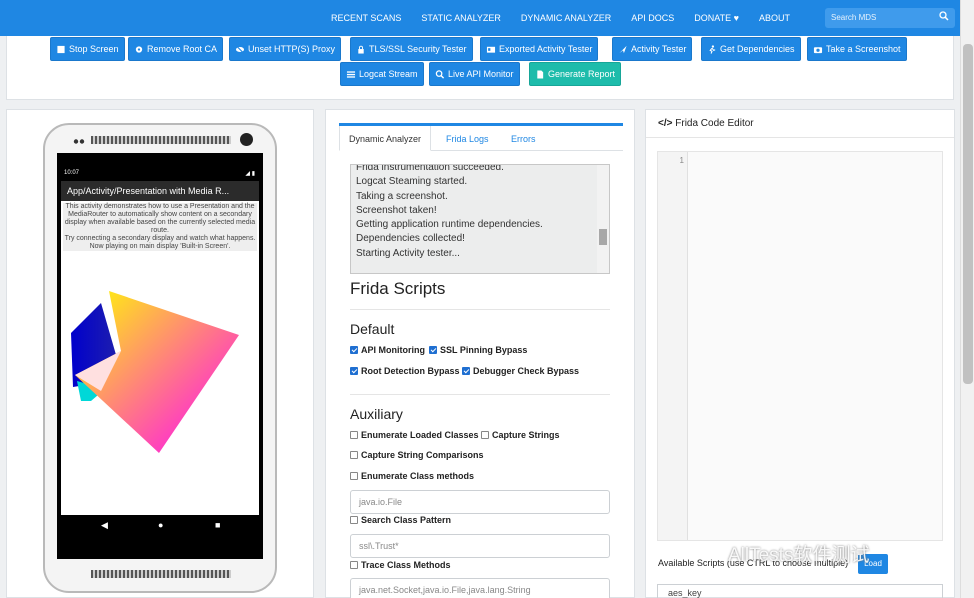 The height and width of the screenshot is (598, 974). I want to click on log-line: Dependencies collected!, so click(410, 239).